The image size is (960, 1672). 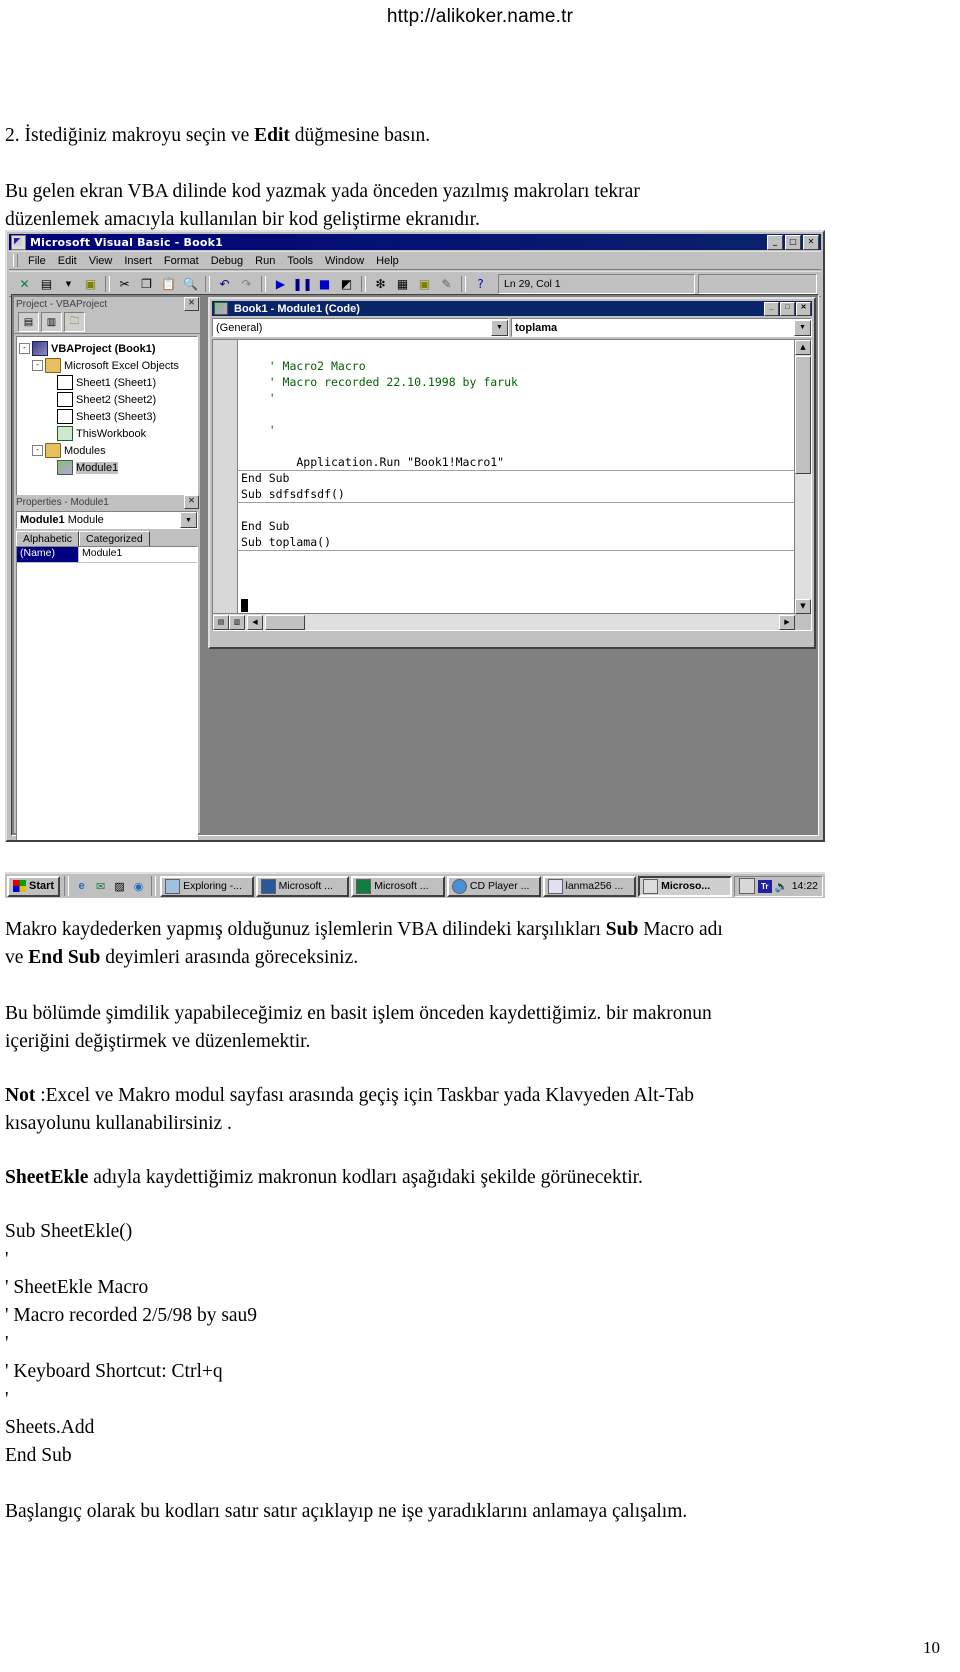 I want to click on body-paragraph-3-line2: kısayolunu kullanabilirsiniz ., so click(x=118, y=1123).